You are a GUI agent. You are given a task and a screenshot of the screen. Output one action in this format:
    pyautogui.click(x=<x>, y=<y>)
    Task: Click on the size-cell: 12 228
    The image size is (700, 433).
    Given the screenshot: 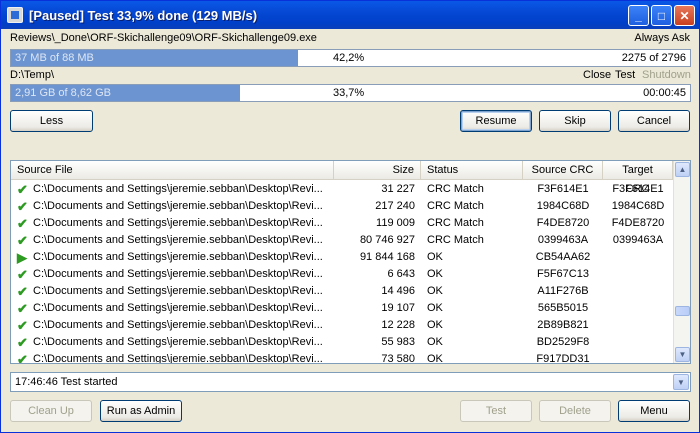 What is the action you would take?
    pyautogui.click(x=398, y=325)
    